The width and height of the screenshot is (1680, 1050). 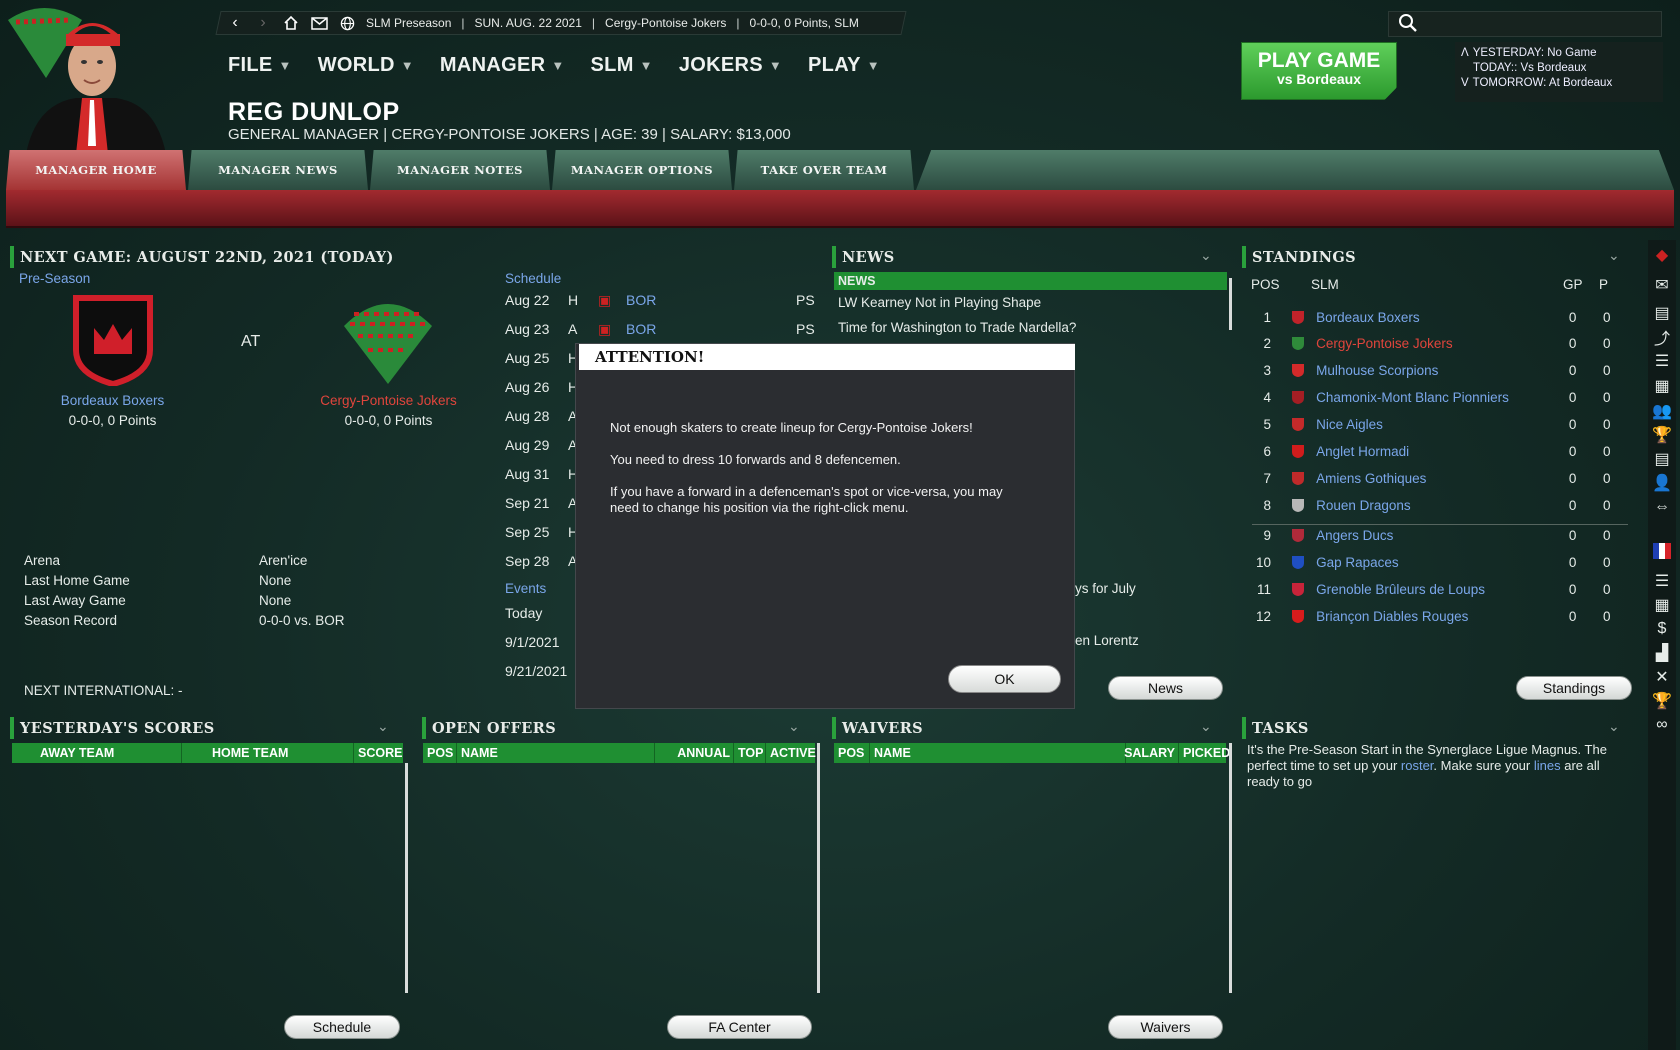 I want to click on schedule-row: Sep 25 H, so click(x=541, y=532).